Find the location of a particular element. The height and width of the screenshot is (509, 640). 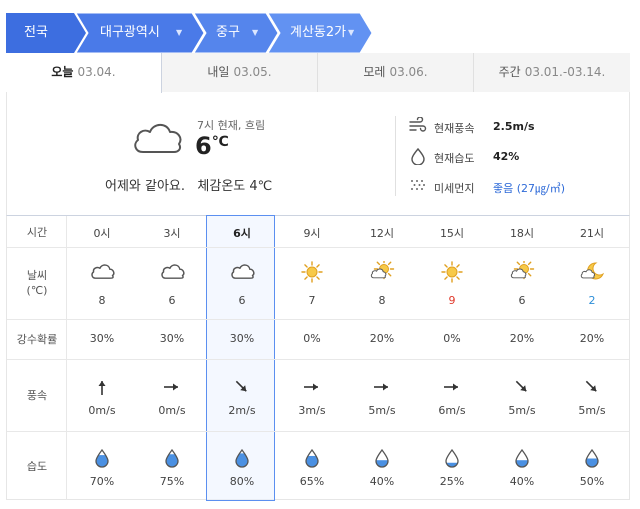

hour-temperature: 2 is located at coordinates (592, 300).